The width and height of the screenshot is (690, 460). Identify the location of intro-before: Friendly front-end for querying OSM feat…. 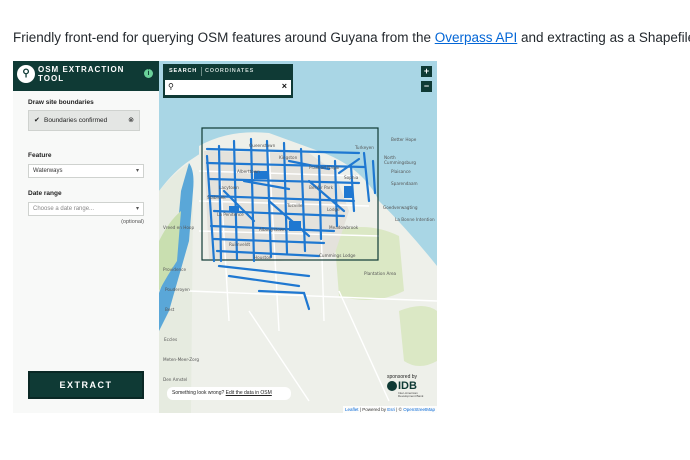
(224, 37).